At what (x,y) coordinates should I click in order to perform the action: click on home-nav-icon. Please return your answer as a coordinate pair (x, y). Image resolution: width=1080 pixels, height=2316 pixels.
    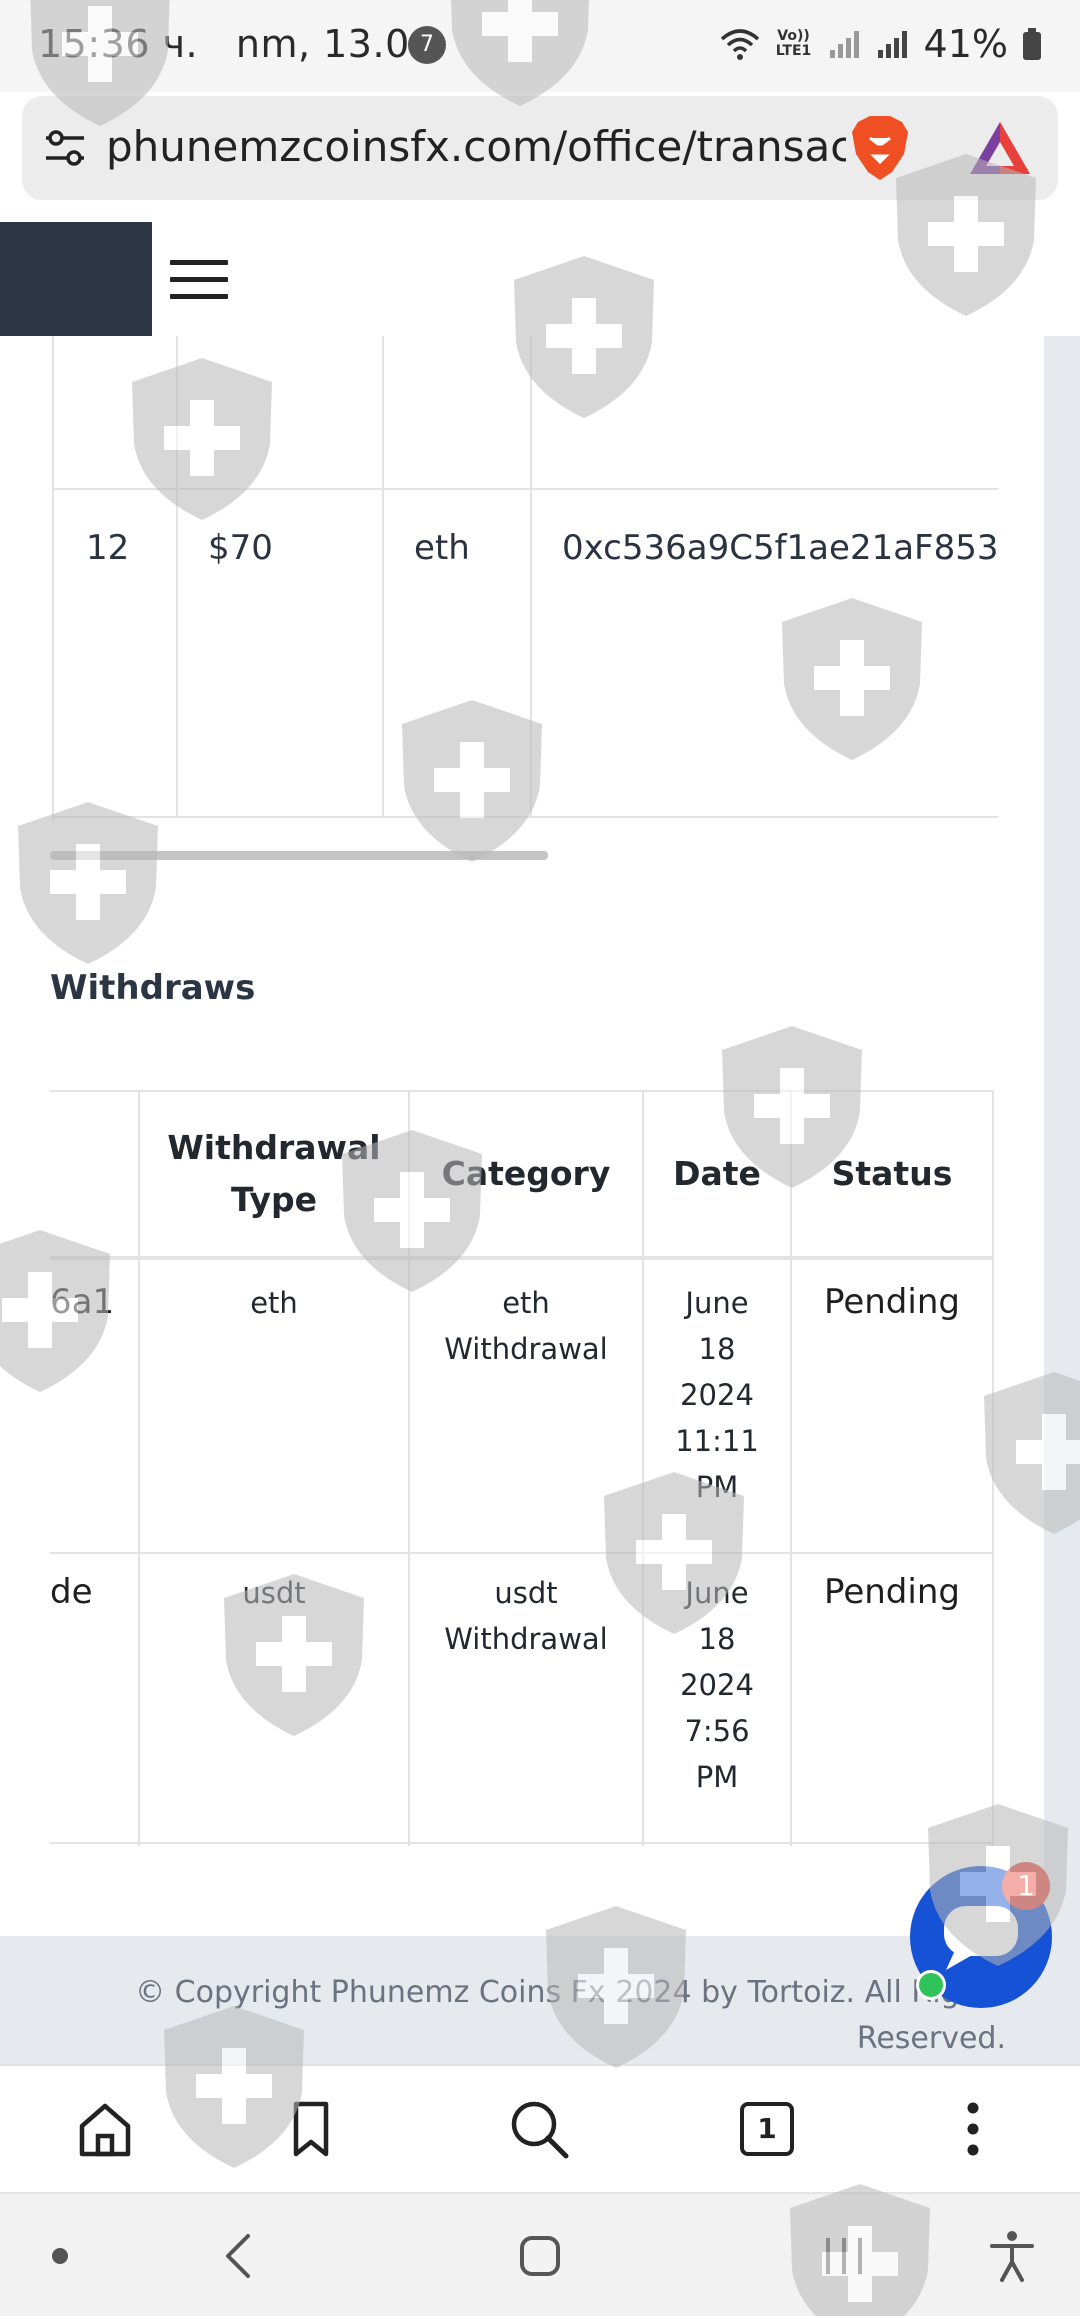
    Looking at the image, I should click on (540, 2256).